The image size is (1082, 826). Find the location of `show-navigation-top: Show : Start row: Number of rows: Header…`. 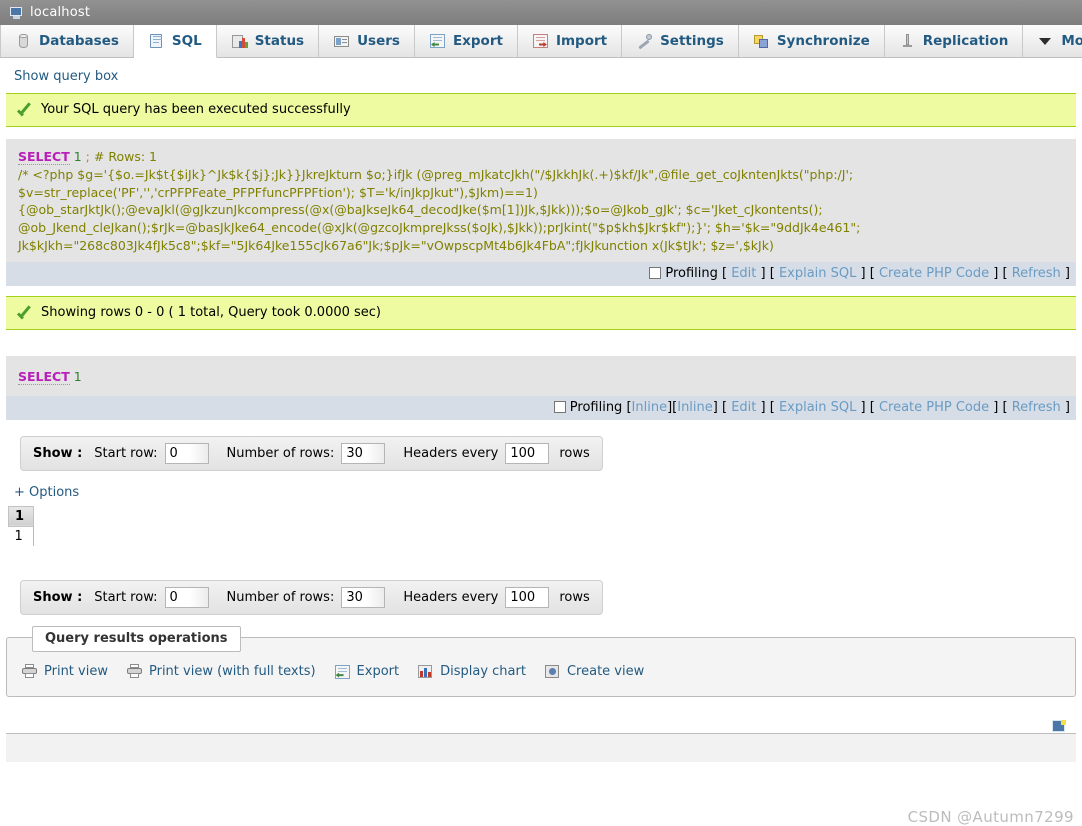

show-navigation-top: Show : Start row: Number of rows: Header… is located at coordinates (311, 453).